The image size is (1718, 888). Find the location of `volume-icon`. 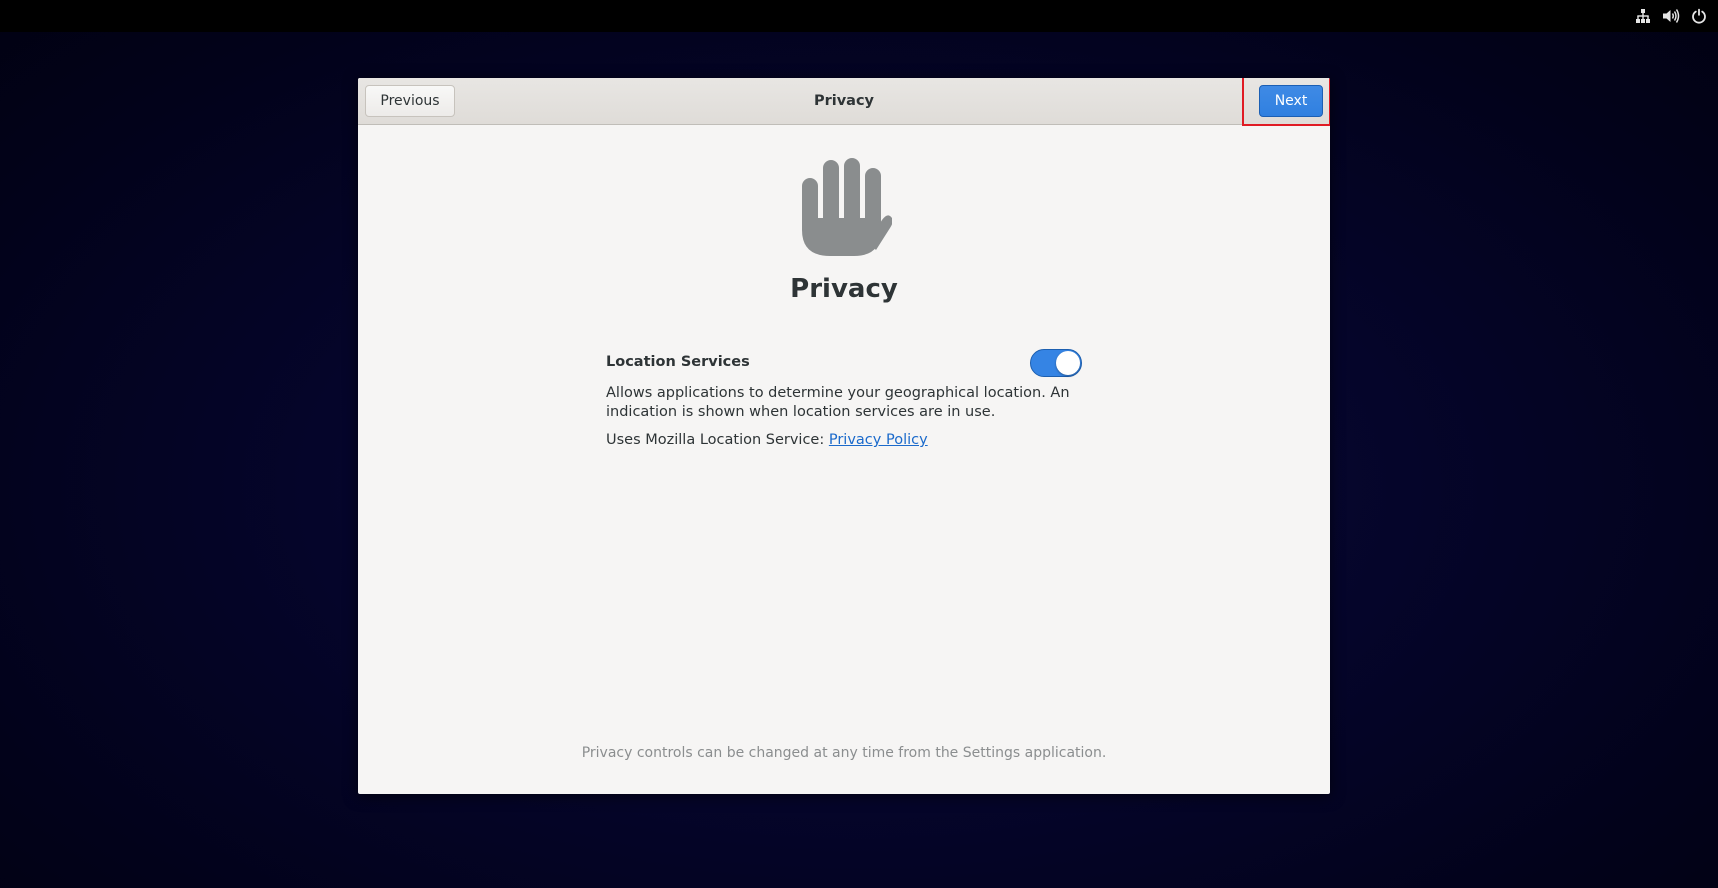

volume-icon is located at coordinates (1671, 16).